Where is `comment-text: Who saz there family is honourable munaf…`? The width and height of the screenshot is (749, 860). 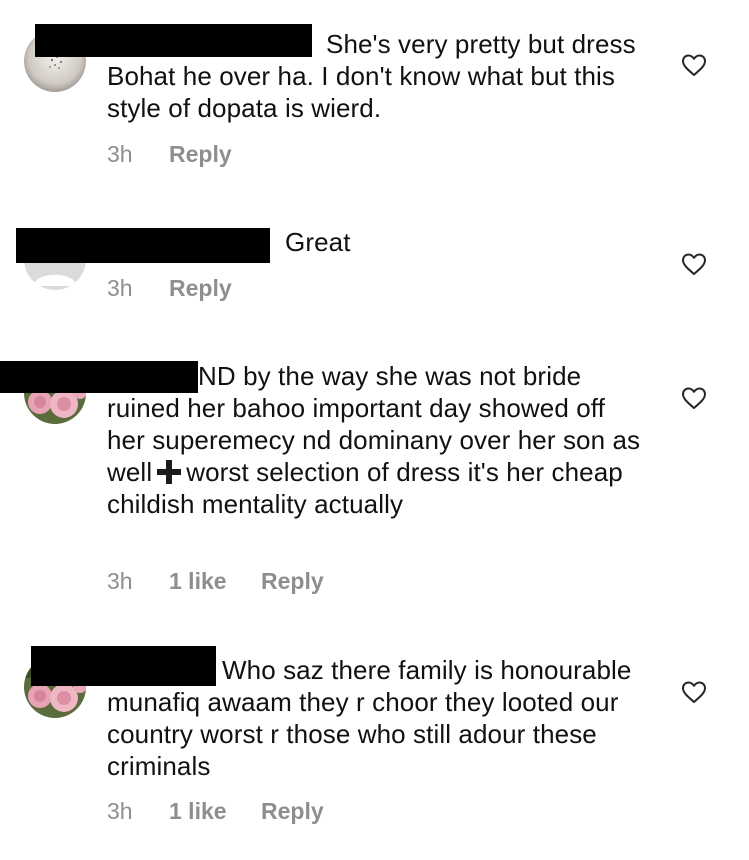 comment-text: Who saz there family is honourable munaf… is located at coordinates (369, 718).